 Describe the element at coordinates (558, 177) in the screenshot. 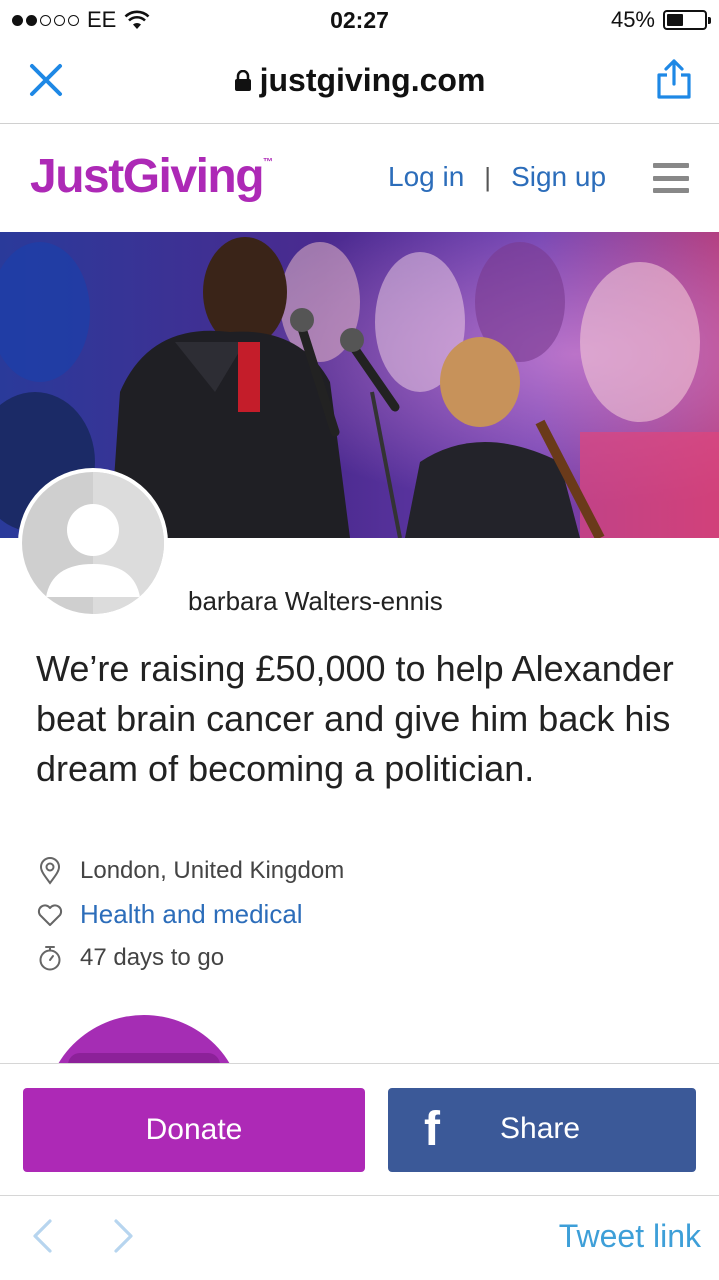

I see `signup-link: Sign up` at that location.